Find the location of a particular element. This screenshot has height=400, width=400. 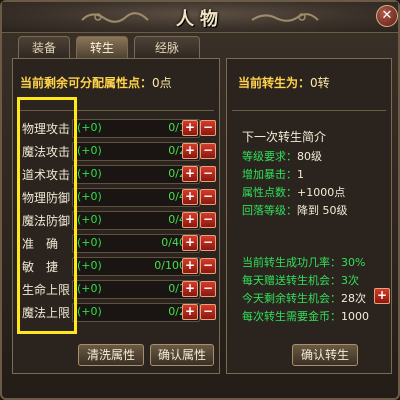

level-requirement: 等级要求：80级 is located at coordinates (282, 156).